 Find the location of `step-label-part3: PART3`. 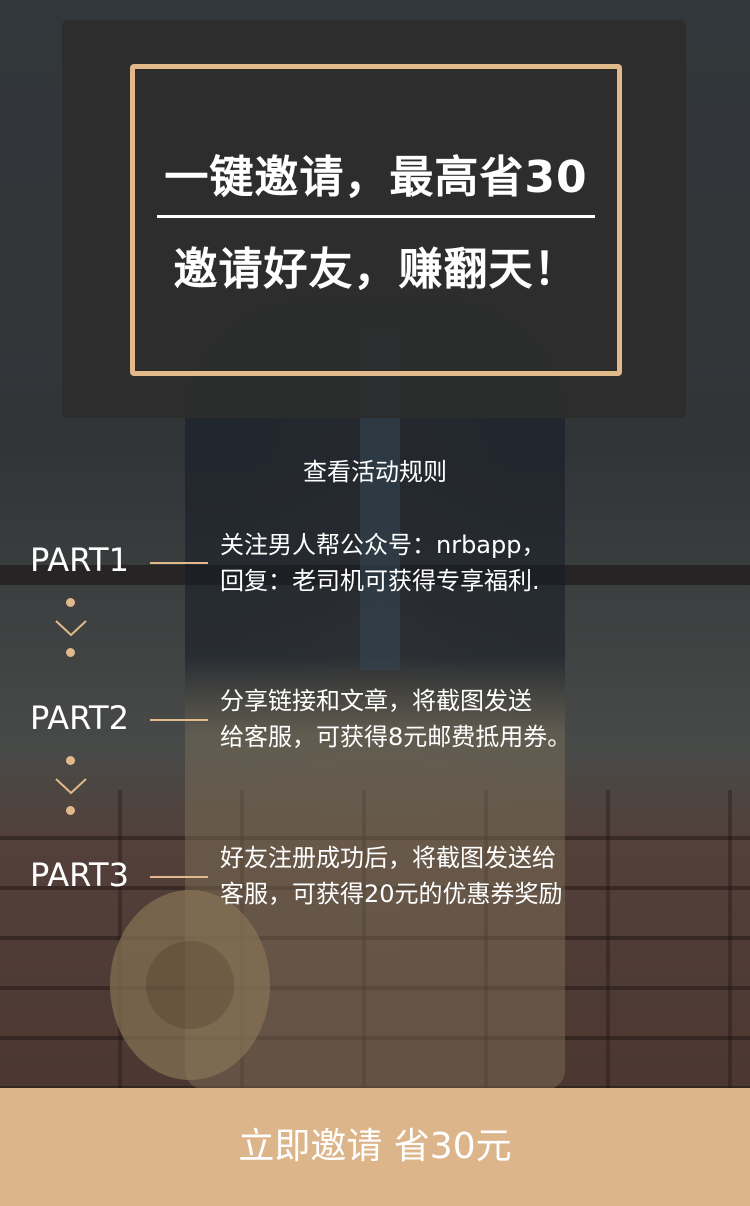

step-label-part3: PART3 is located at coordinates (79, 875).